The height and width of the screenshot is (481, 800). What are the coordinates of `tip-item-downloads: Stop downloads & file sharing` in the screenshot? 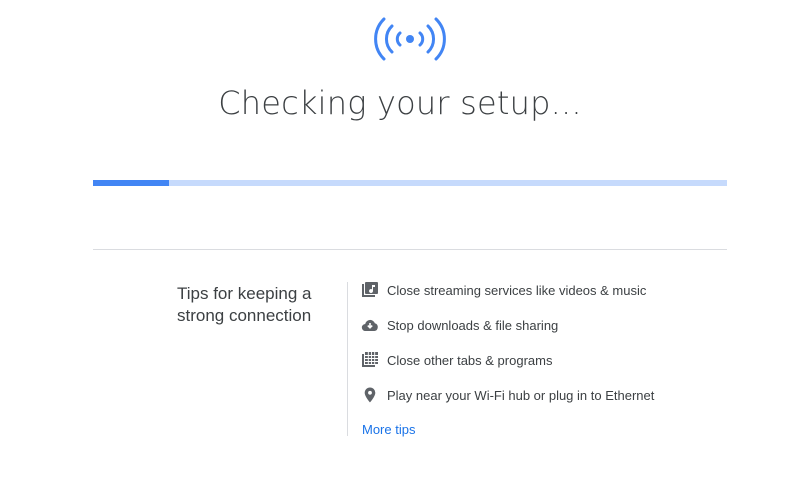 It's located at (507, 325).